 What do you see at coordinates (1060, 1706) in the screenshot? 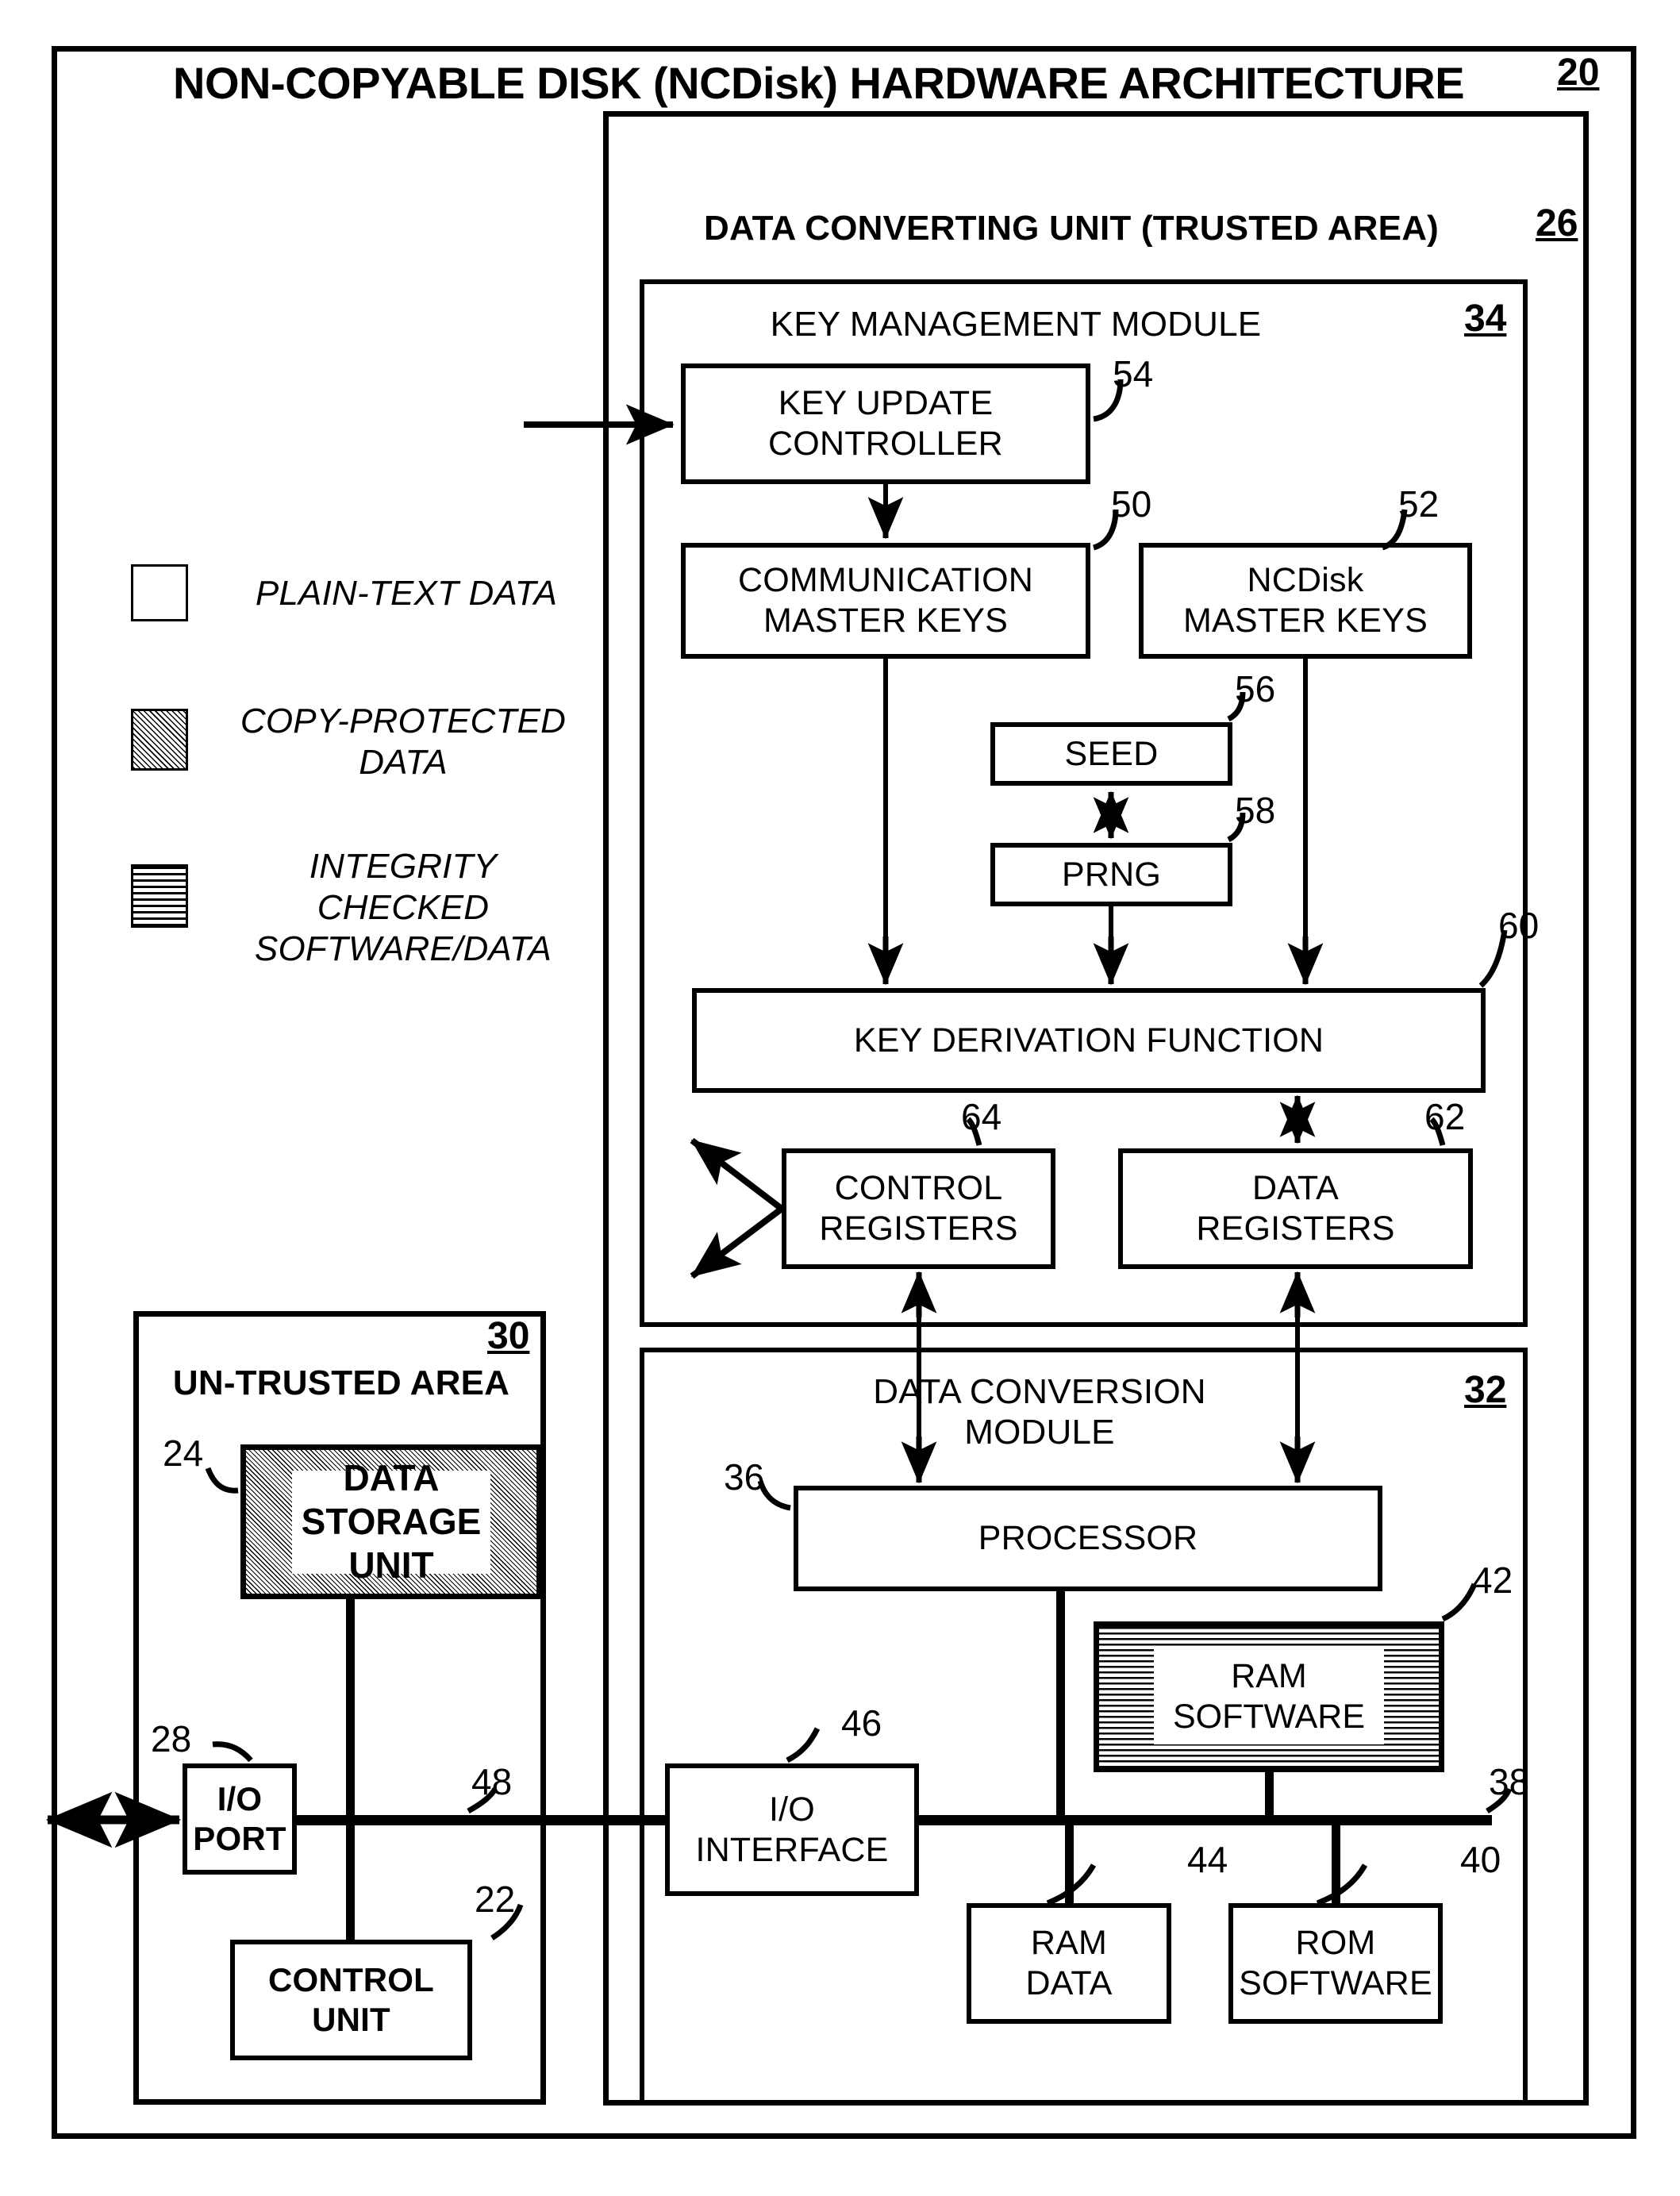
I see `bus-vertical-processor` at bounding box center [1060, 1706].